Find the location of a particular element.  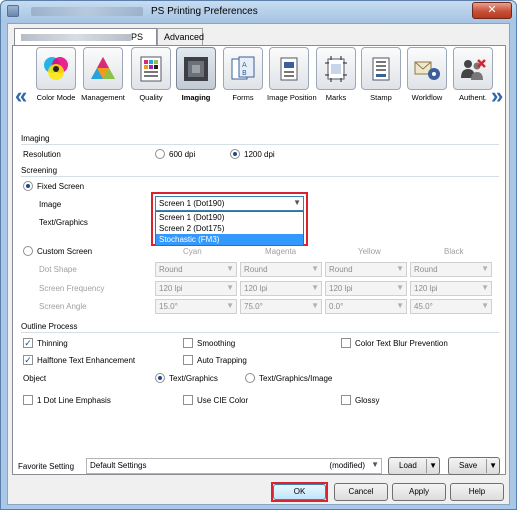

thinning-checkbox: ✓ is located at coordinates (28, 343).